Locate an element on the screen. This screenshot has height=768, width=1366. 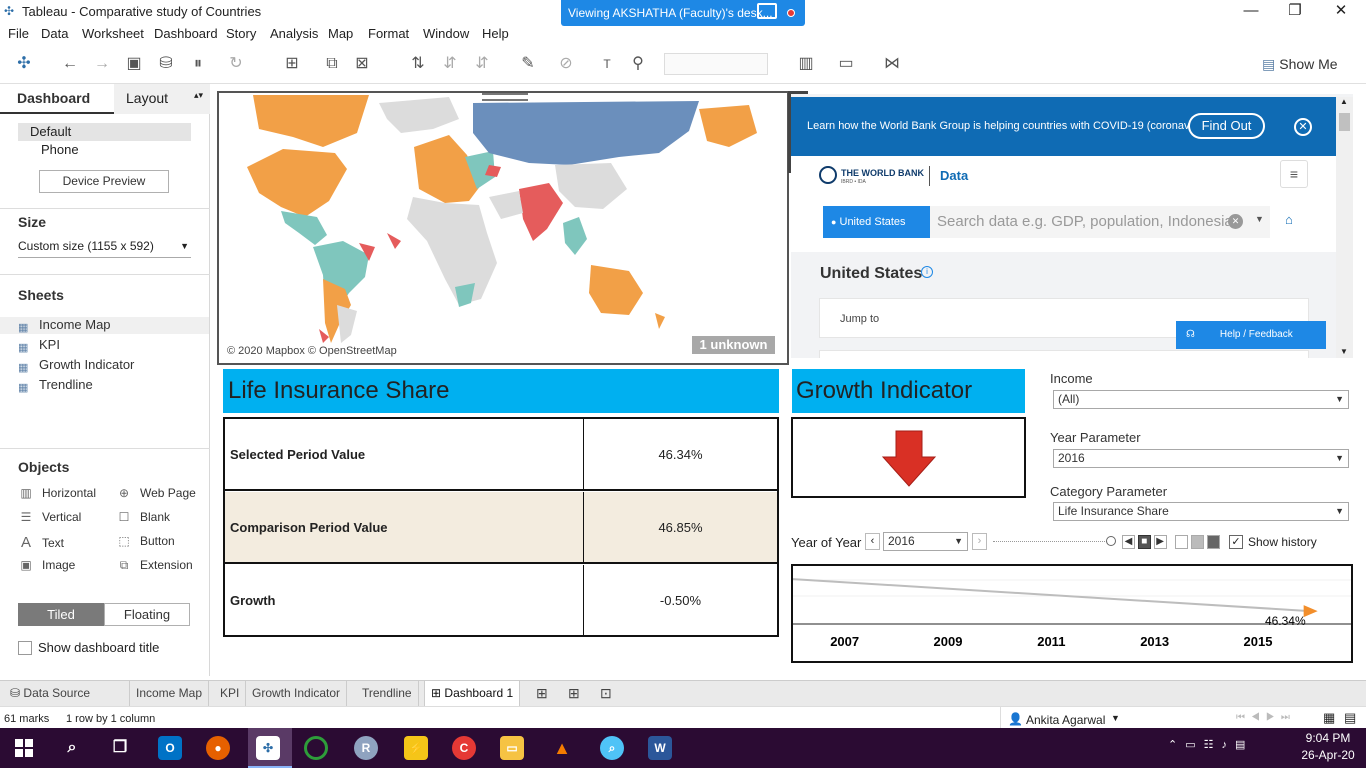
refresh-icon: ↻ is located at coordinates (236, 64).